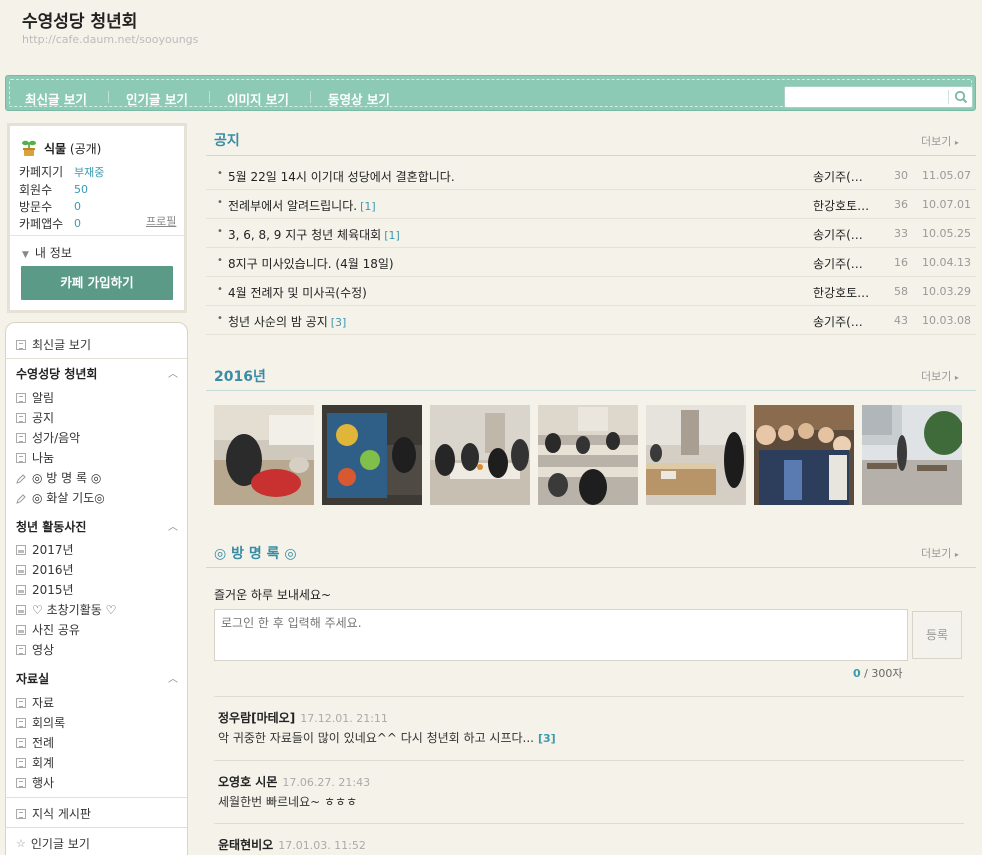 This screenshot has width=982, height=855. I want to click on guestbook-entry-author: 오영호 시몬 17.06.27. 21:43, so click(294, 781).